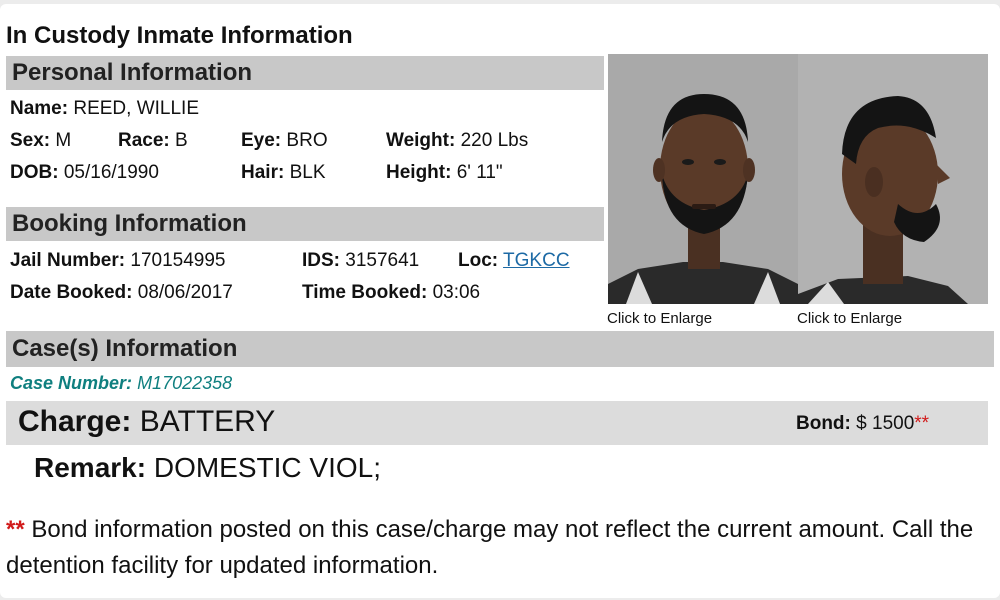 Image resolution: width=1000 pixels, height=600 pixels. What do you see at coordinates (494, 140) in the screenshot?
I see `weight-value: 220 Lbs` at bounding box center [494, 140].